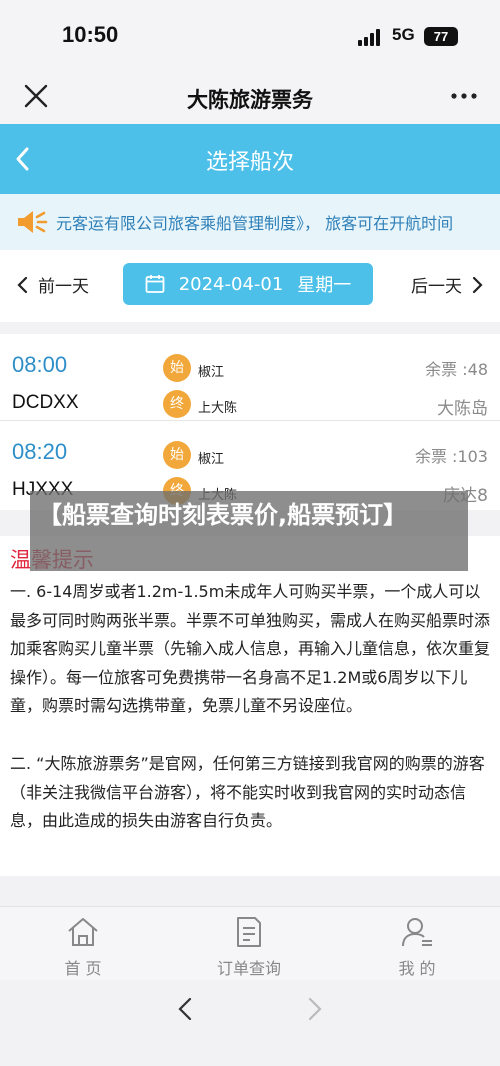  Describe the element at coordinates (436, 287) in the screenshot. I see `next-day-label: 后一天` at that location.